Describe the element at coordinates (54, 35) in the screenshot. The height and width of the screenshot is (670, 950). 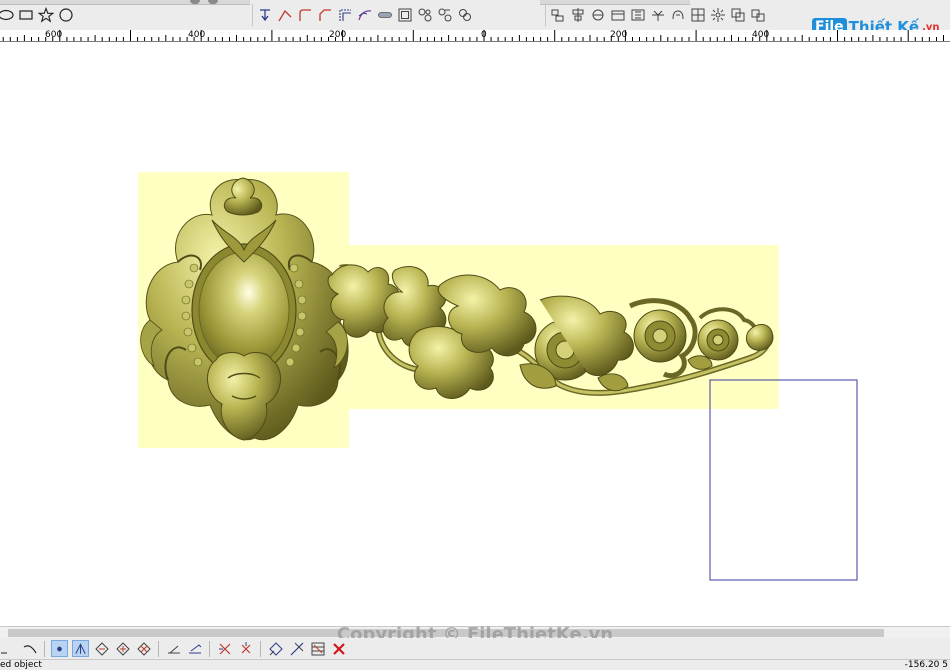
I see `ruler-label: 600` at that location.